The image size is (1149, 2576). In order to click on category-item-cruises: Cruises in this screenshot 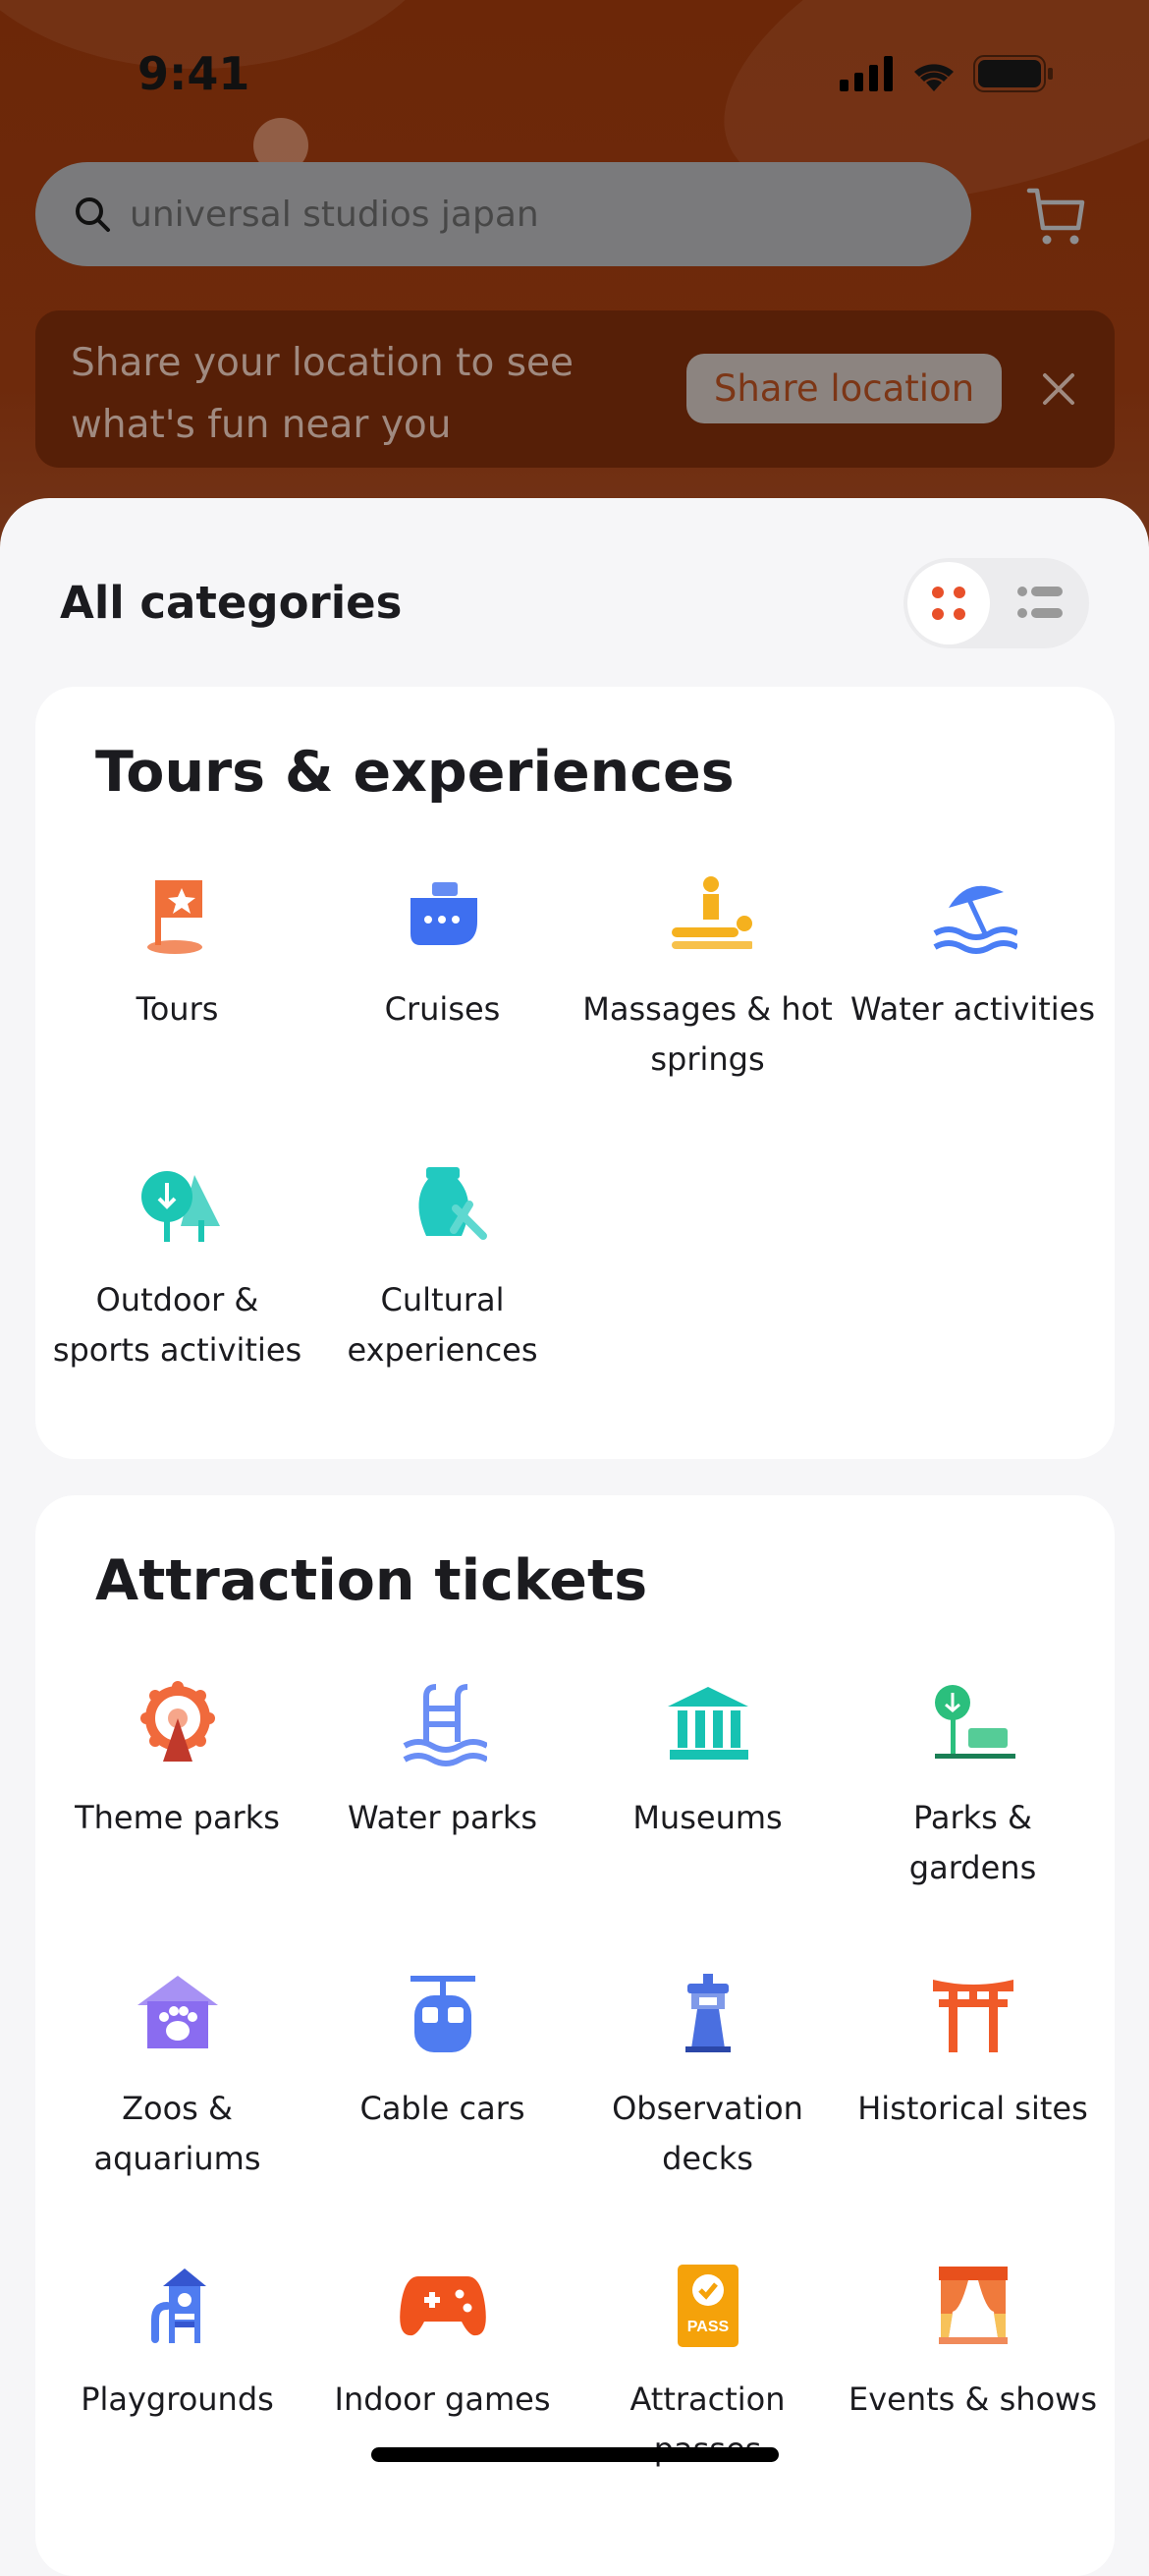, I will do `click(442, 977)`.